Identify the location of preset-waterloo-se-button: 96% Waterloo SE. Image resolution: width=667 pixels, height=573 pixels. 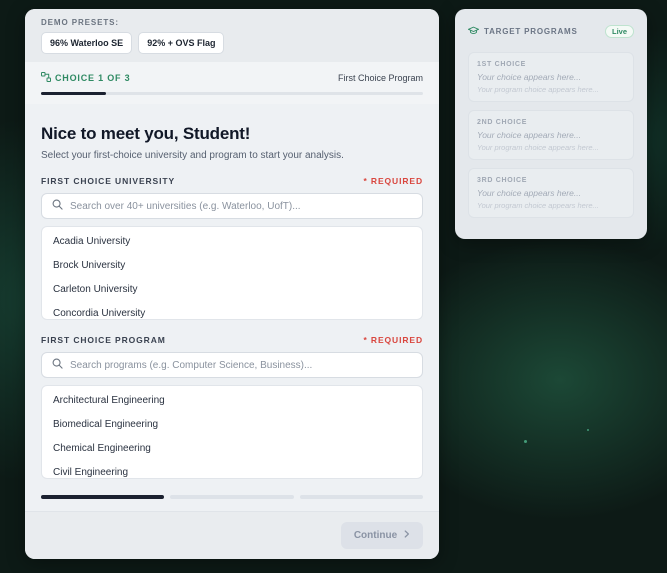
(87, 43).